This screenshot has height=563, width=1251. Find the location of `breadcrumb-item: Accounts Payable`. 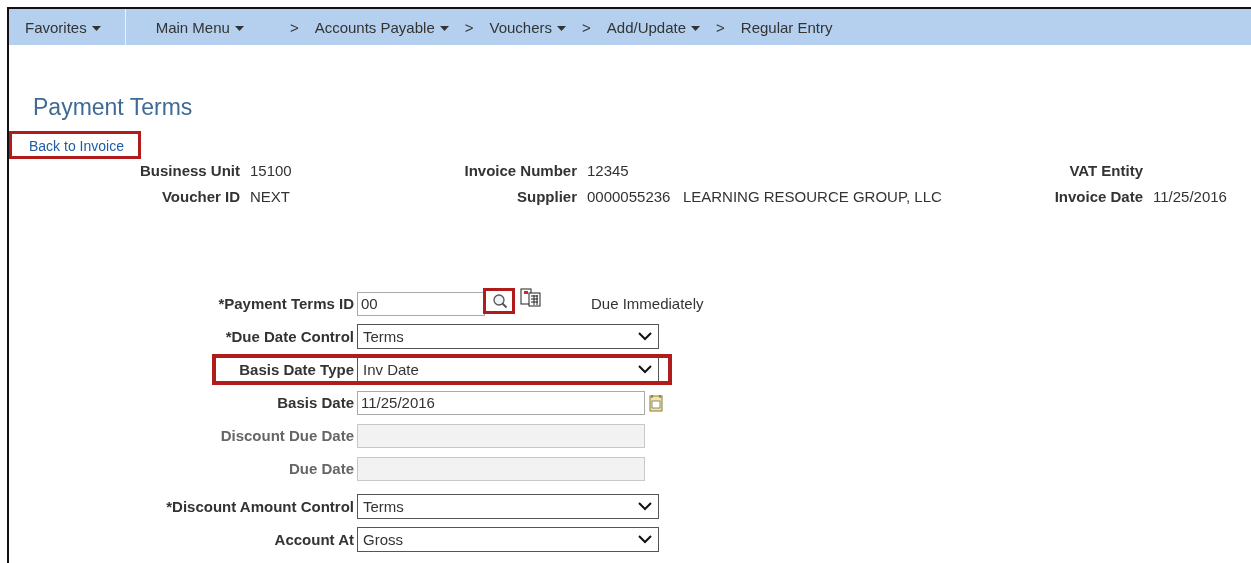

breadcrumb-item: Accounts Payable is located at coordinates (381, 27).